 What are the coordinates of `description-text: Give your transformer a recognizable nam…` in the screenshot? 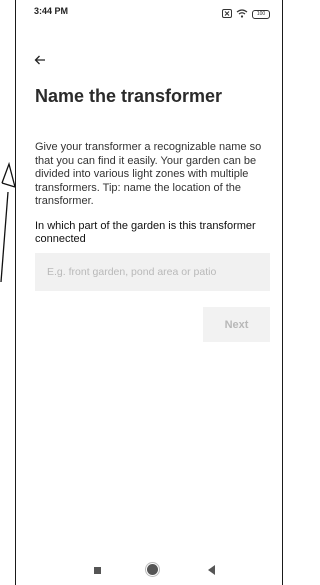 It's located at (148, 174).